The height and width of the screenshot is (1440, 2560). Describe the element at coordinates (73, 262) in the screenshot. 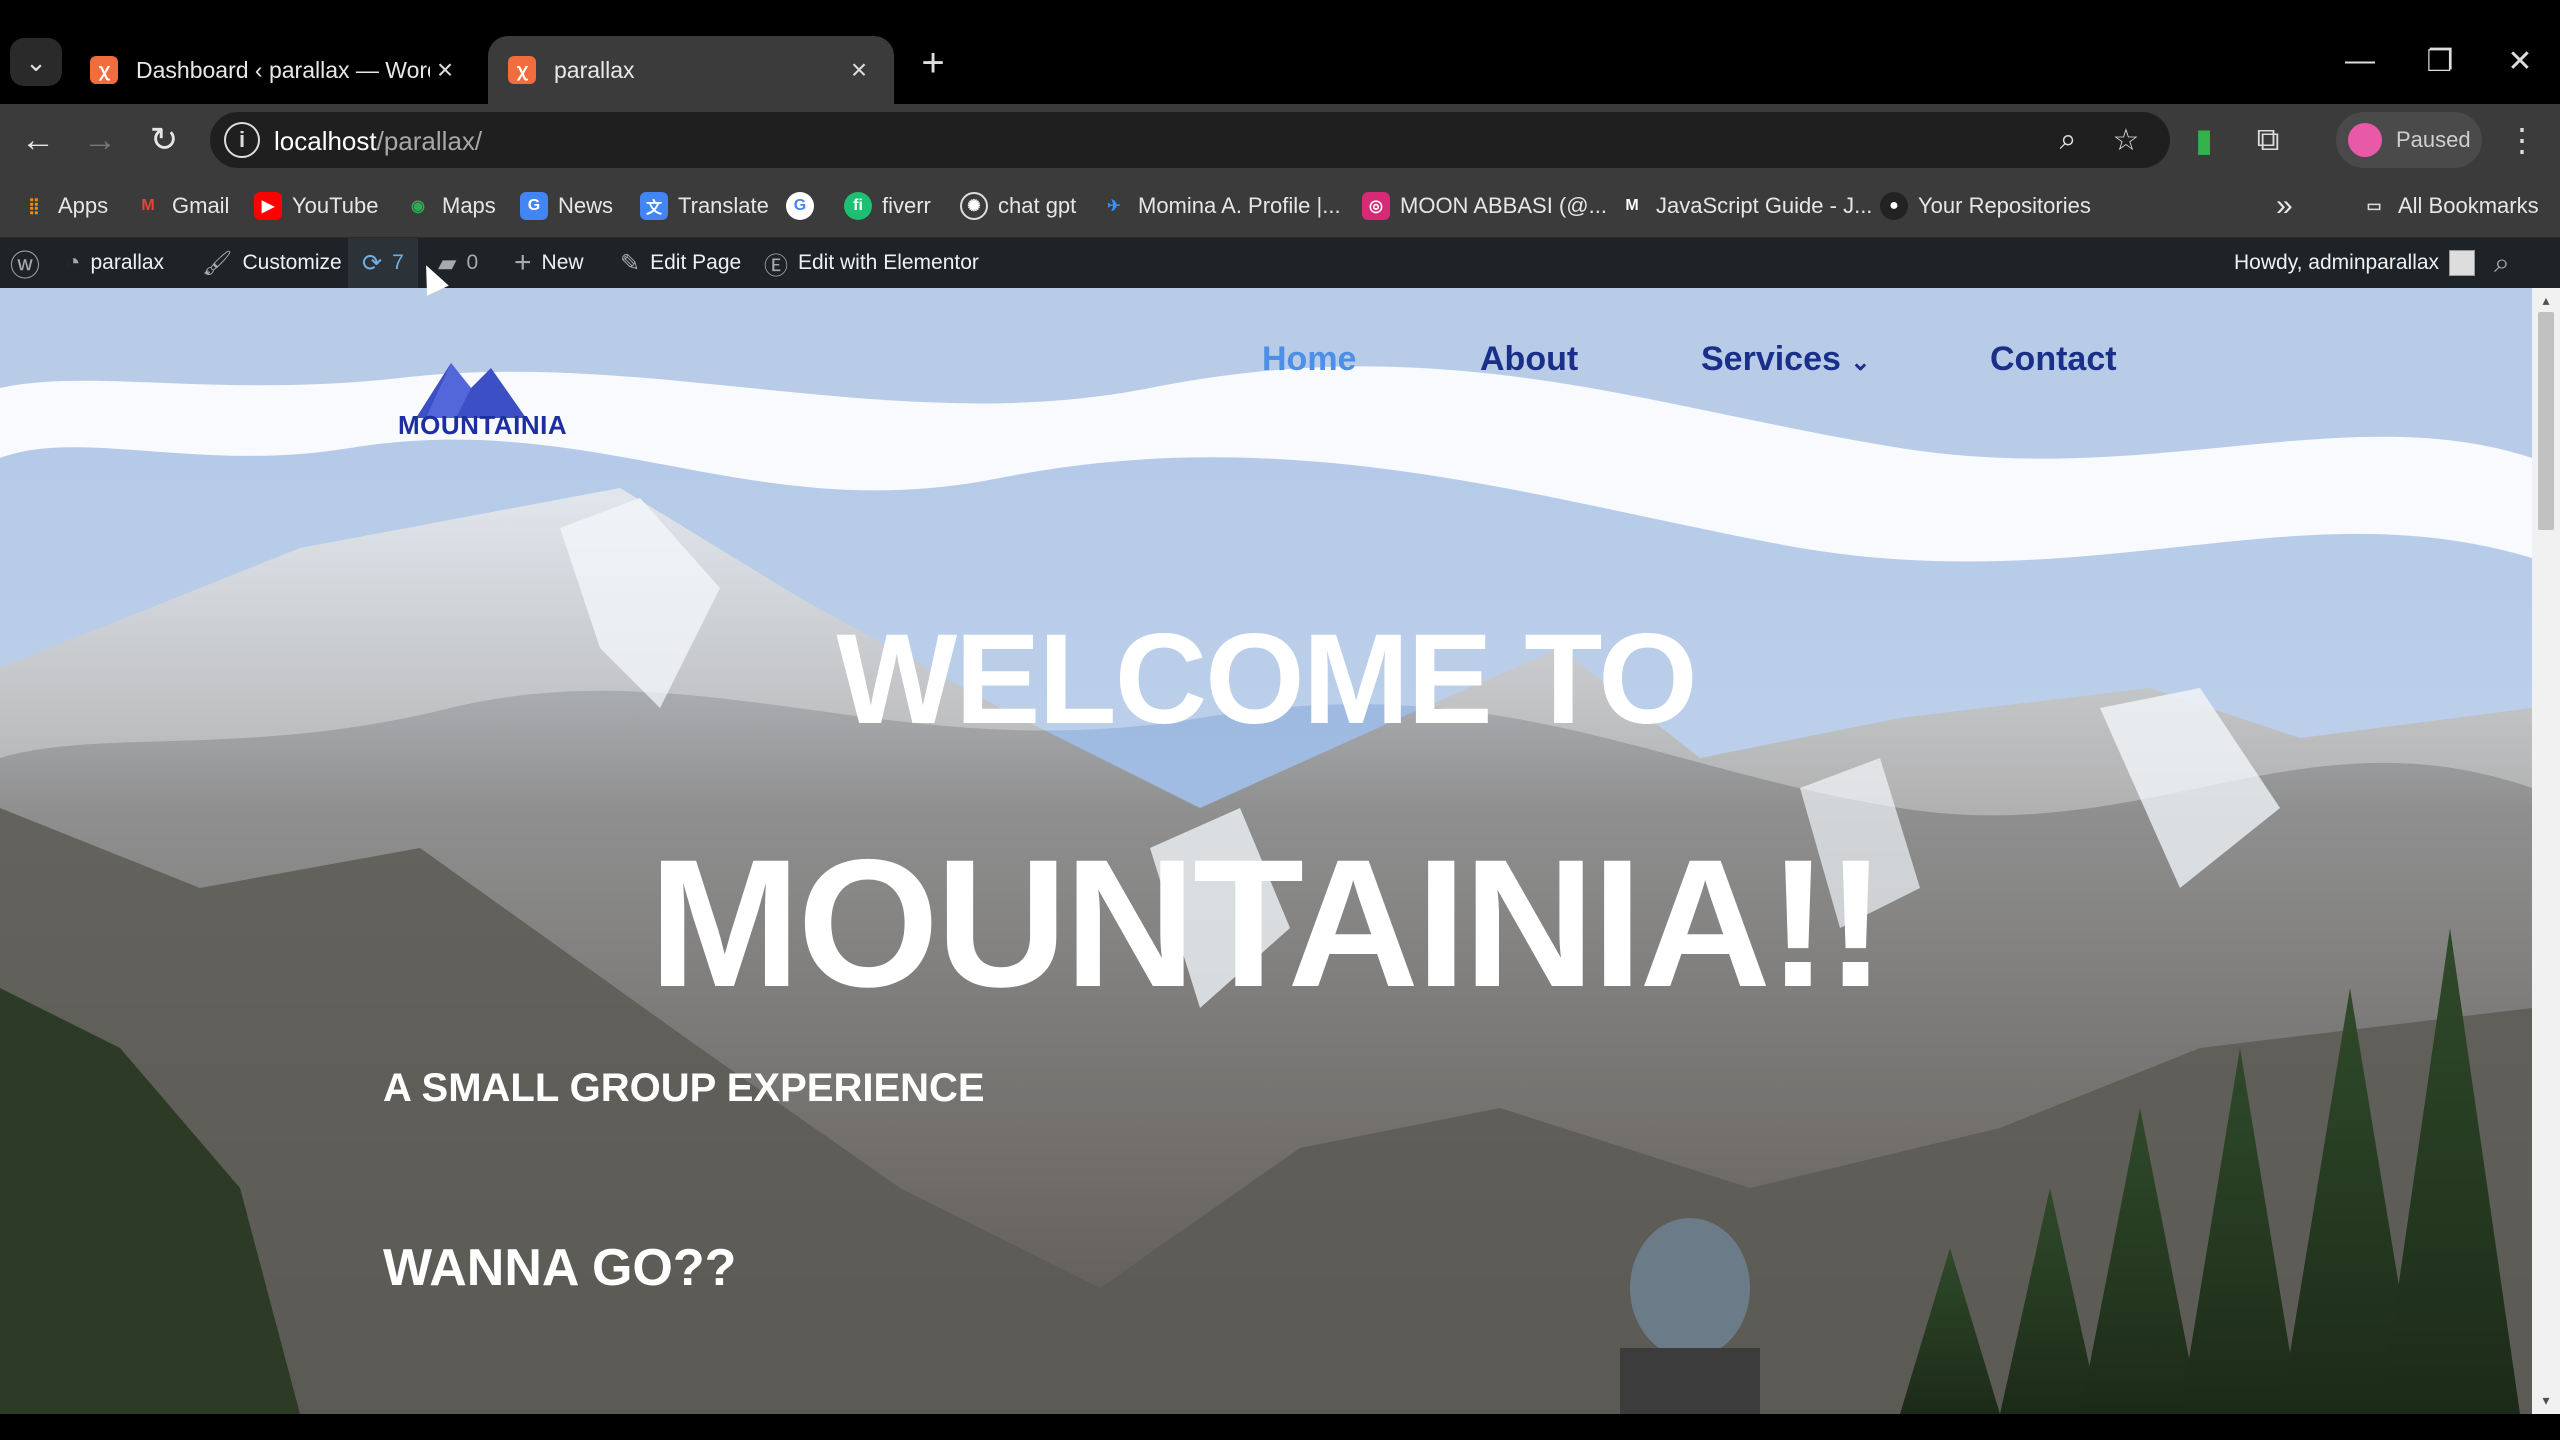

I see `dashboard-icon: ◔` at that location.